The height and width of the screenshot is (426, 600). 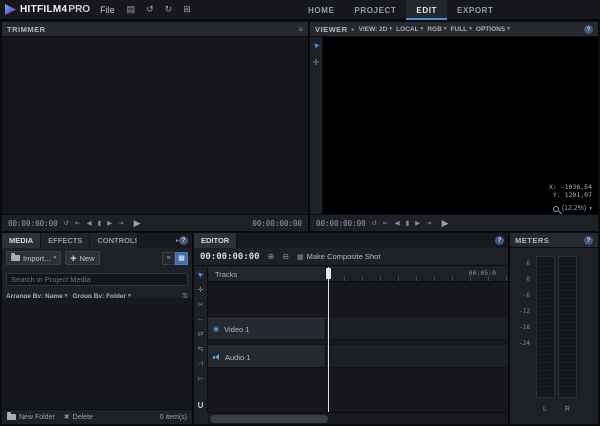 What do you see at coordinates (216, 329) in the screenshot?
I see `visibility-eye-icon: ◉` at bounding box center [216, 329].